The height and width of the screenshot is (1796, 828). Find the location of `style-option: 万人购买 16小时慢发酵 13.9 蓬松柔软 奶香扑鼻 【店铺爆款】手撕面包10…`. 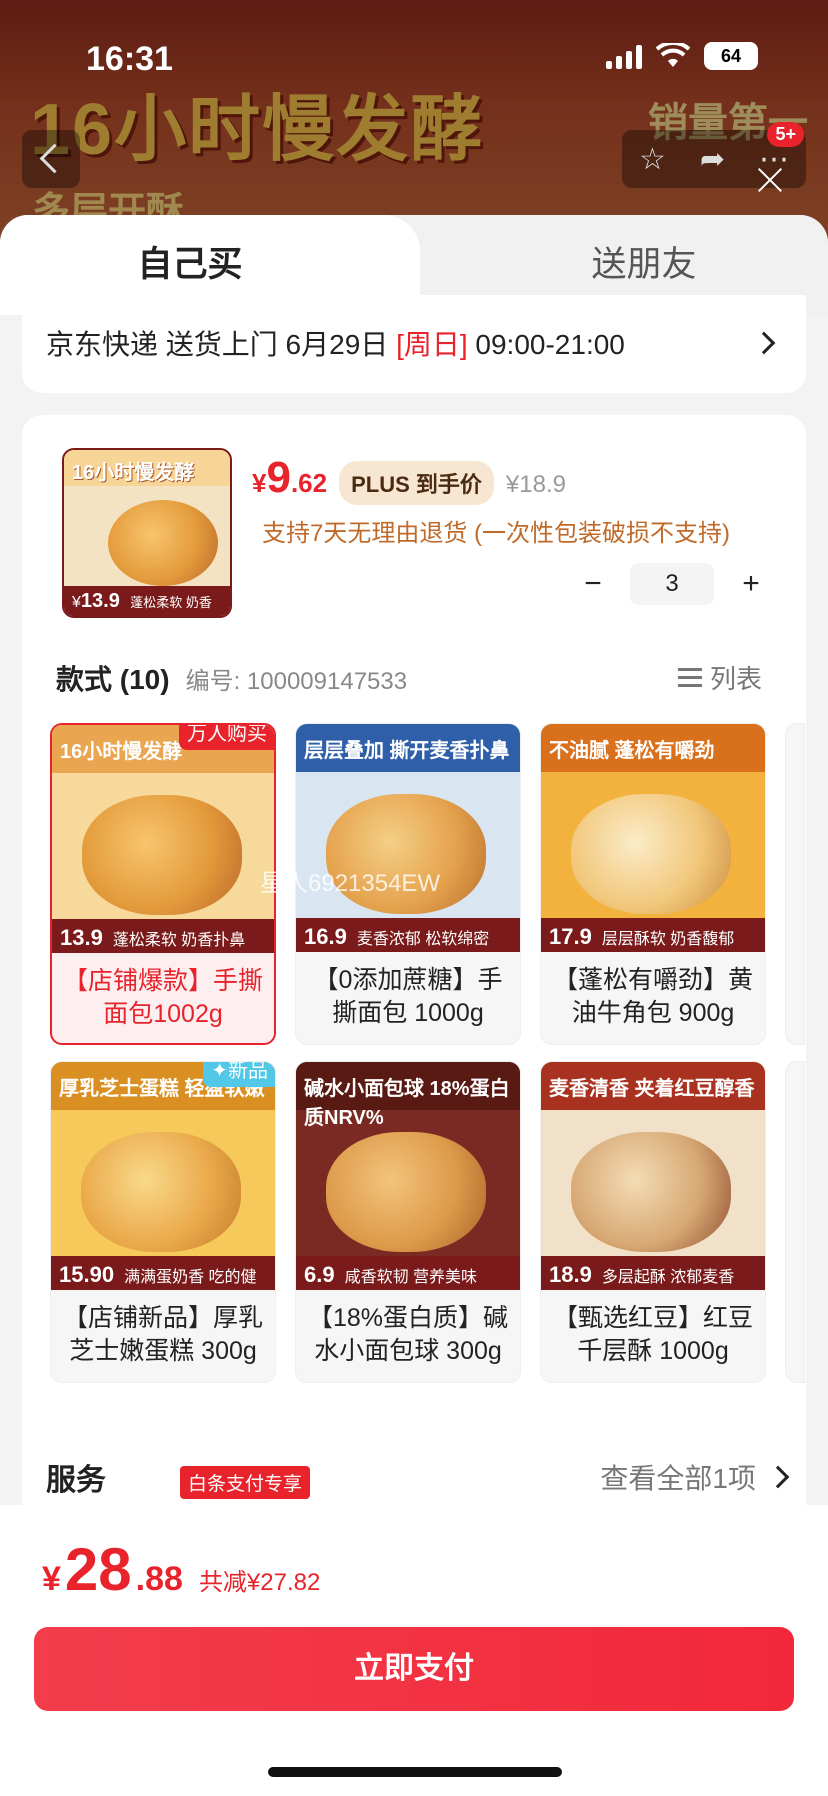

style-option: 万人购买 16小时慢发酵 13.9 蓬松柔软 奶香扑鼻 【店铺爆款】手撕面包10… is located at coordinates (163, 884).